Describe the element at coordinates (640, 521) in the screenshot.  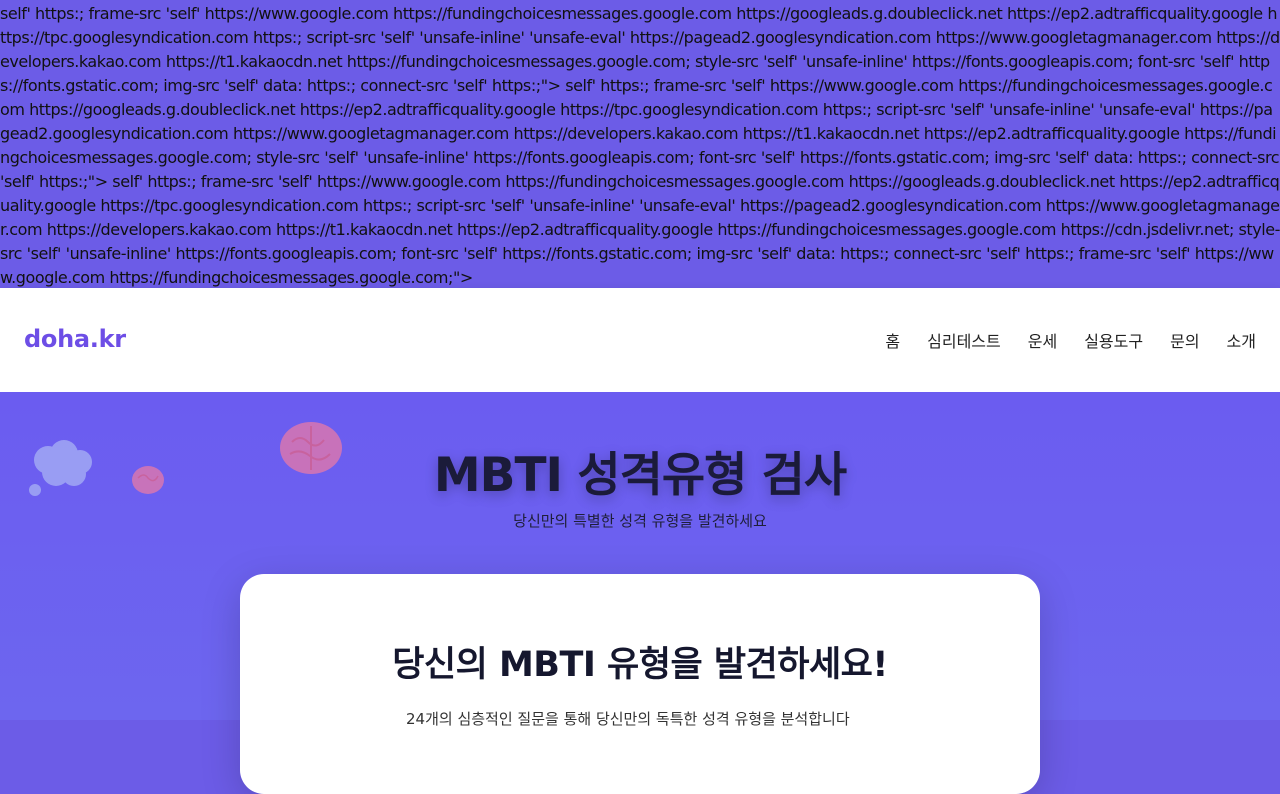
I see `hero-subtitle: 당신만의 특별한 성격 유형을 발견하세요` at that location.